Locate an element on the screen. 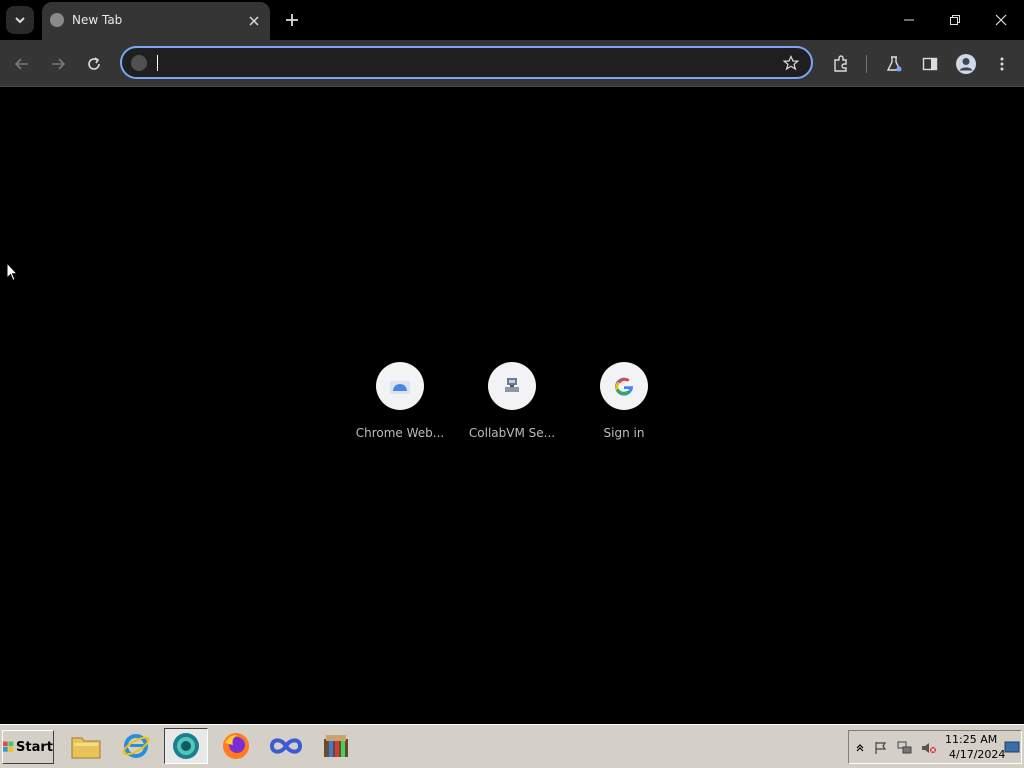 The width and height of the screenshot is (1024, 768). globe-icon is located at coordinates (57, 20).